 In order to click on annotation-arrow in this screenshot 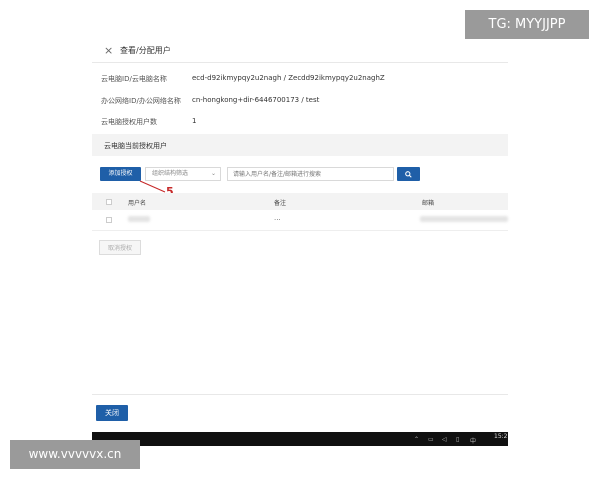, I will do `click(152, 186)`.